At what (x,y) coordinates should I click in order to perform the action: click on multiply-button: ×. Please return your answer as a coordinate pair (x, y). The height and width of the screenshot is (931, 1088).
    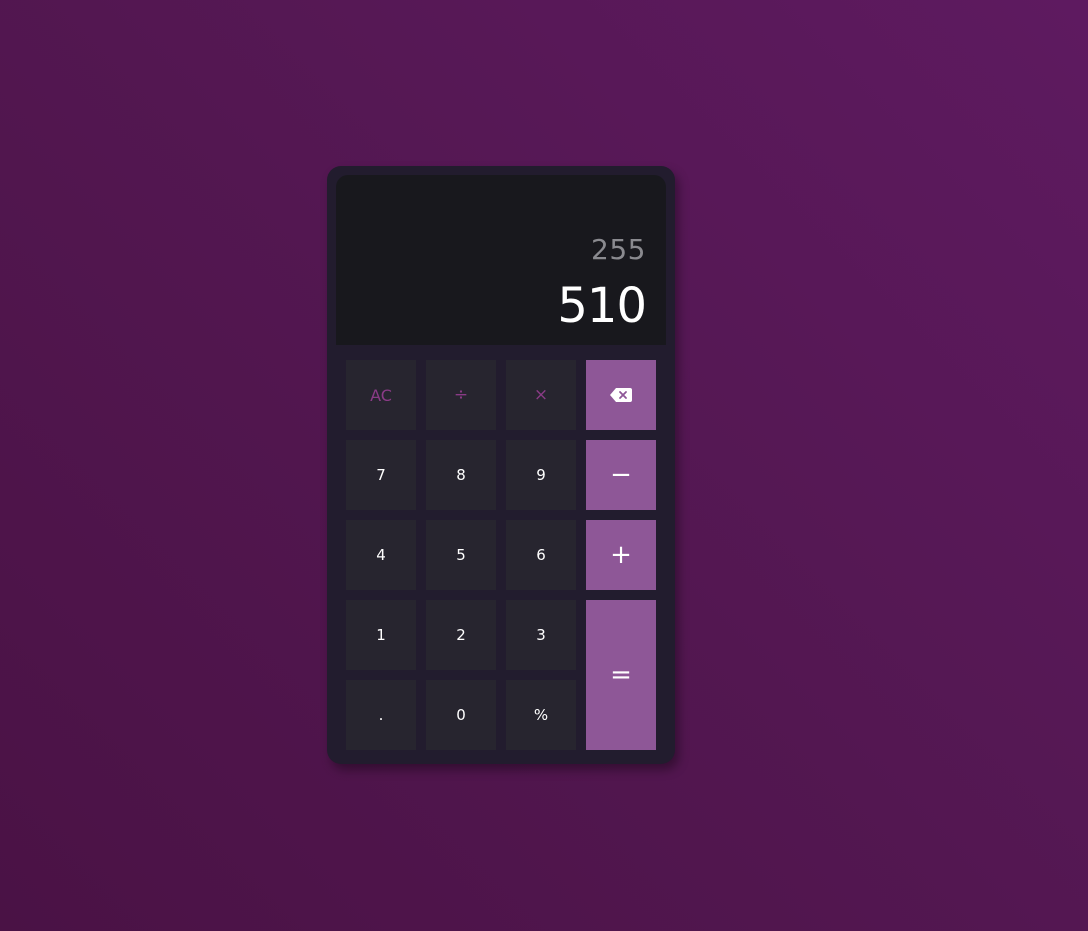
    Looking at the image, I should click on (541, 395).